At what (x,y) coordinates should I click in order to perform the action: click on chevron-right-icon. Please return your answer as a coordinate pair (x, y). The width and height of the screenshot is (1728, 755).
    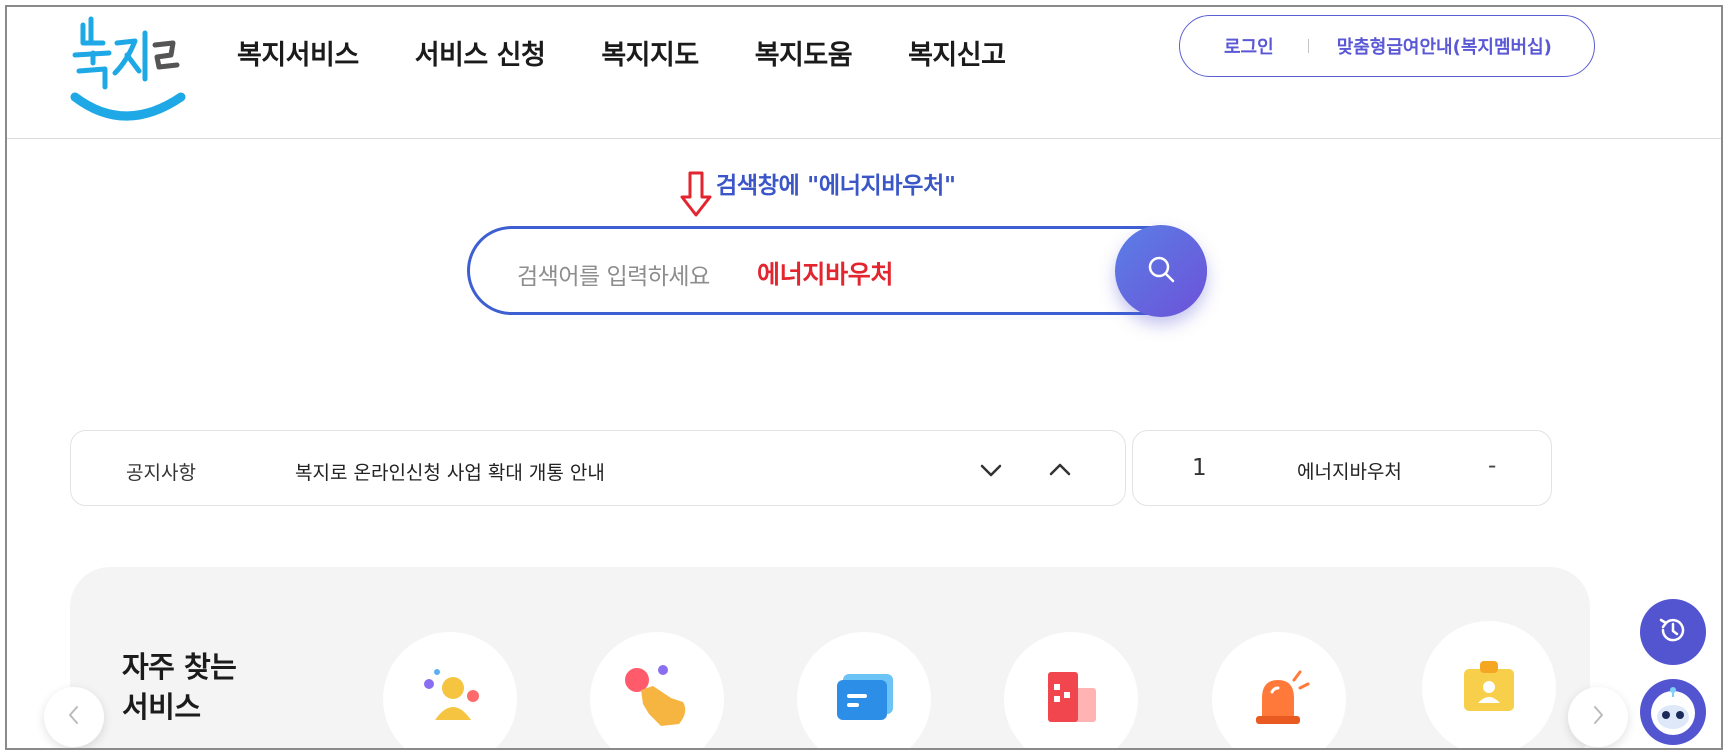
    Looking at the image, I should click on (1598, 717).